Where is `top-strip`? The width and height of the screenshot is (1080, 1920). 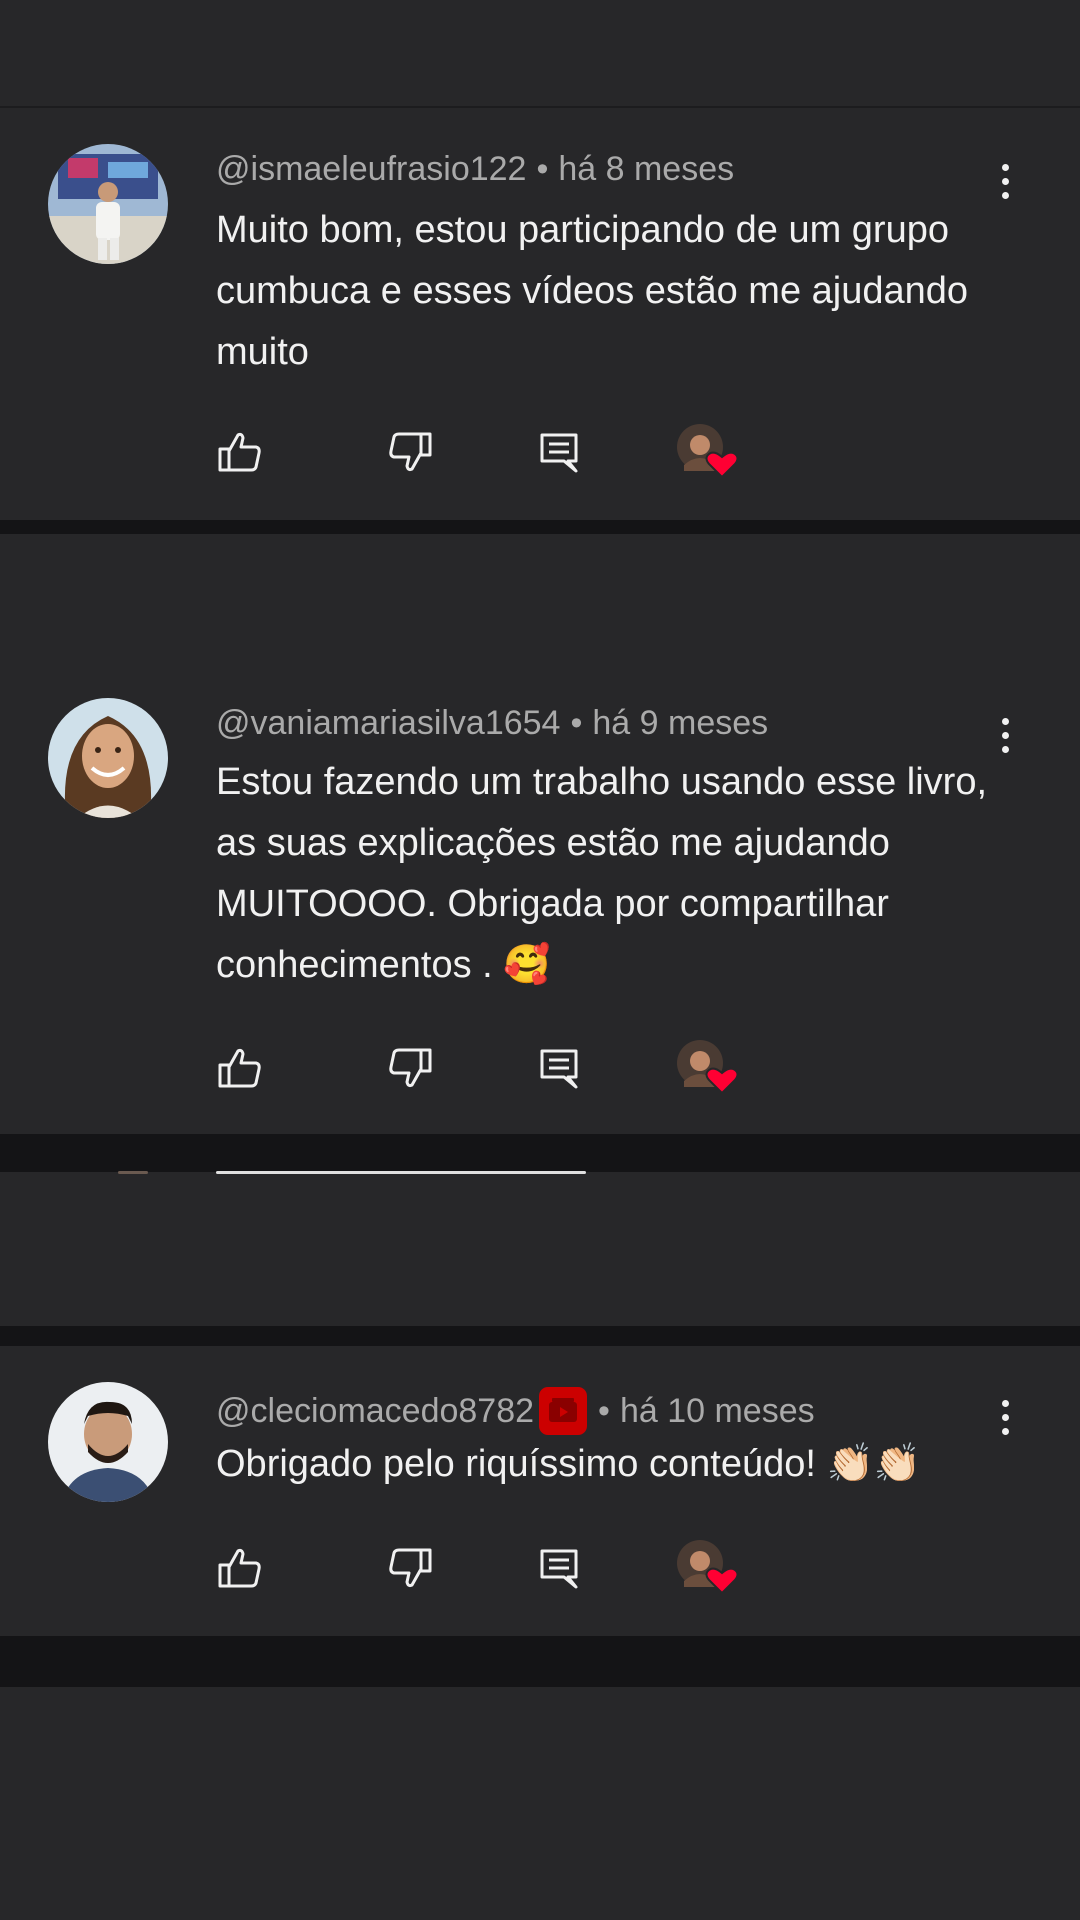
top-strip is located at coordinates (540, 54).